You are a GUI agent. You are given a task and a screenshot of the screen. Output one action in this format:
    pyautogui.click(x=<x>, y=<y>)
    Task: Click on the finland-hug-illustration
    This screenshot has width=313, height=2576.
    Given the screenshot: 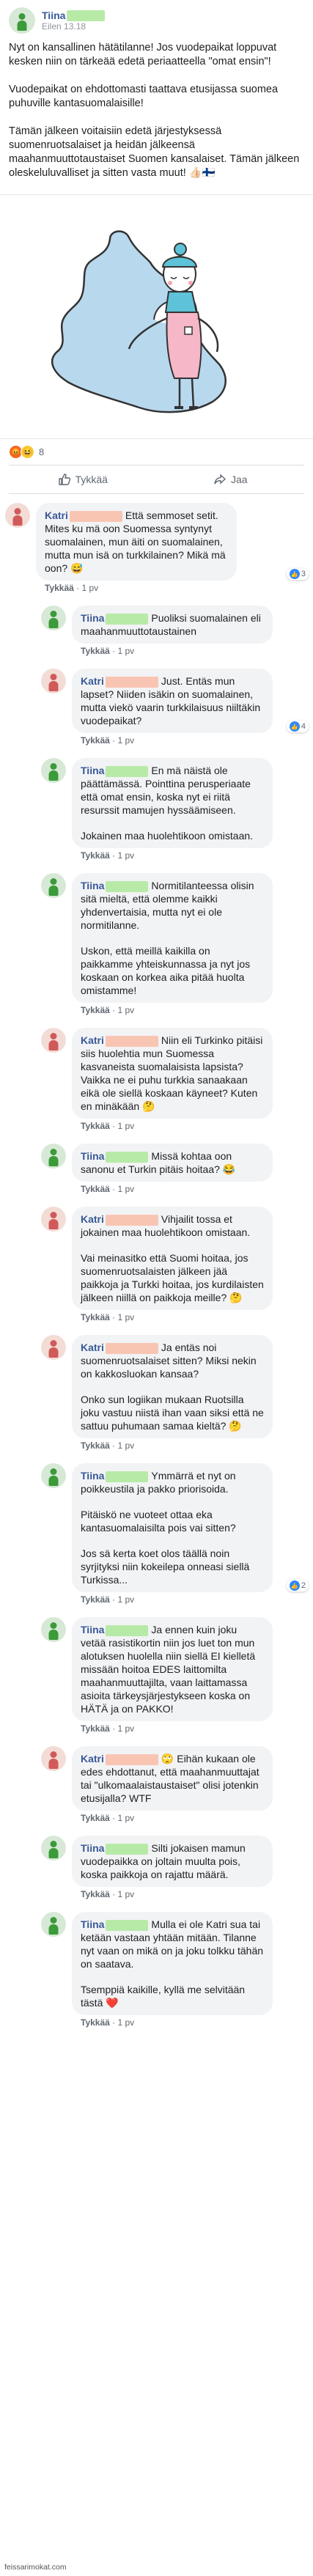 What is the action you would take?
    pyautogui.click(x=139, y=321)
    